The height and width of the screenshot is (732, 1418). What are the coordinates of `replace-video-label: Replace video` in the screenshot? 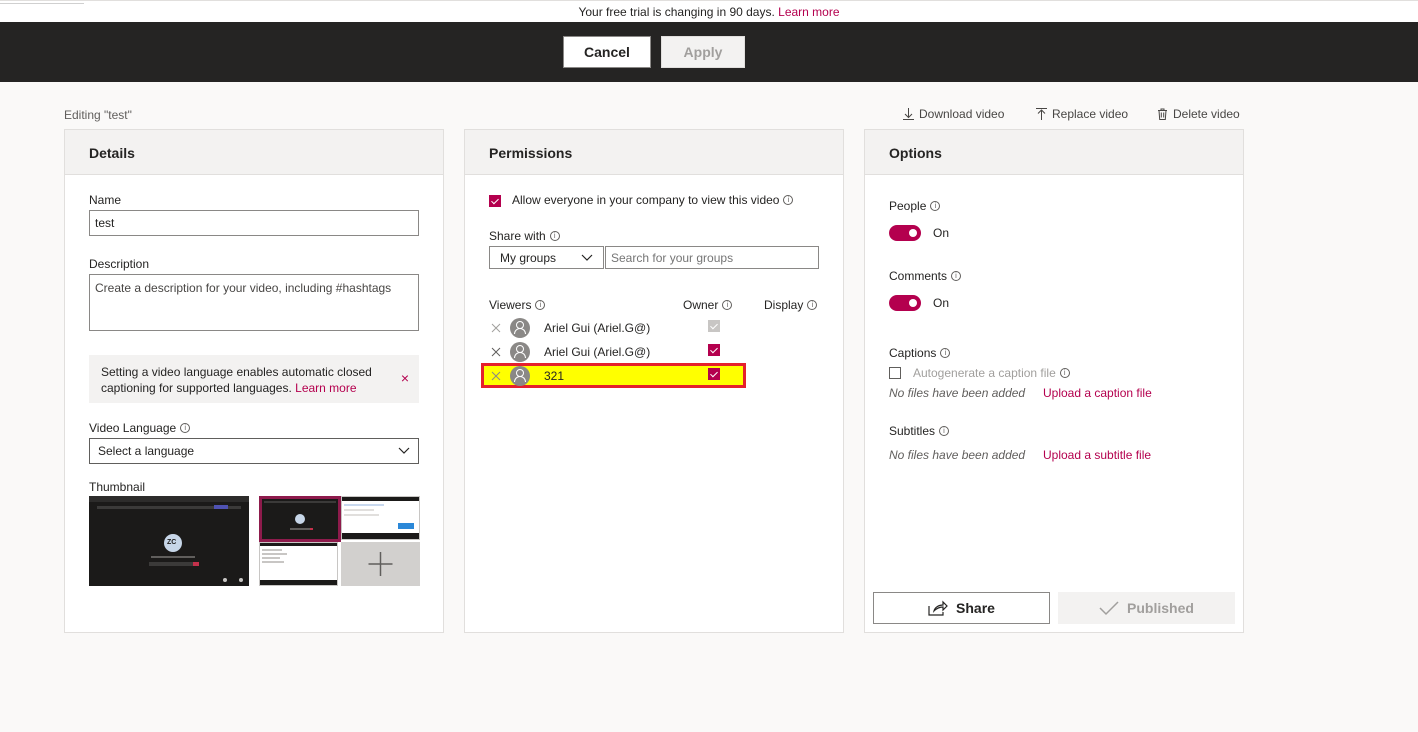 It's located at (1090, 114).